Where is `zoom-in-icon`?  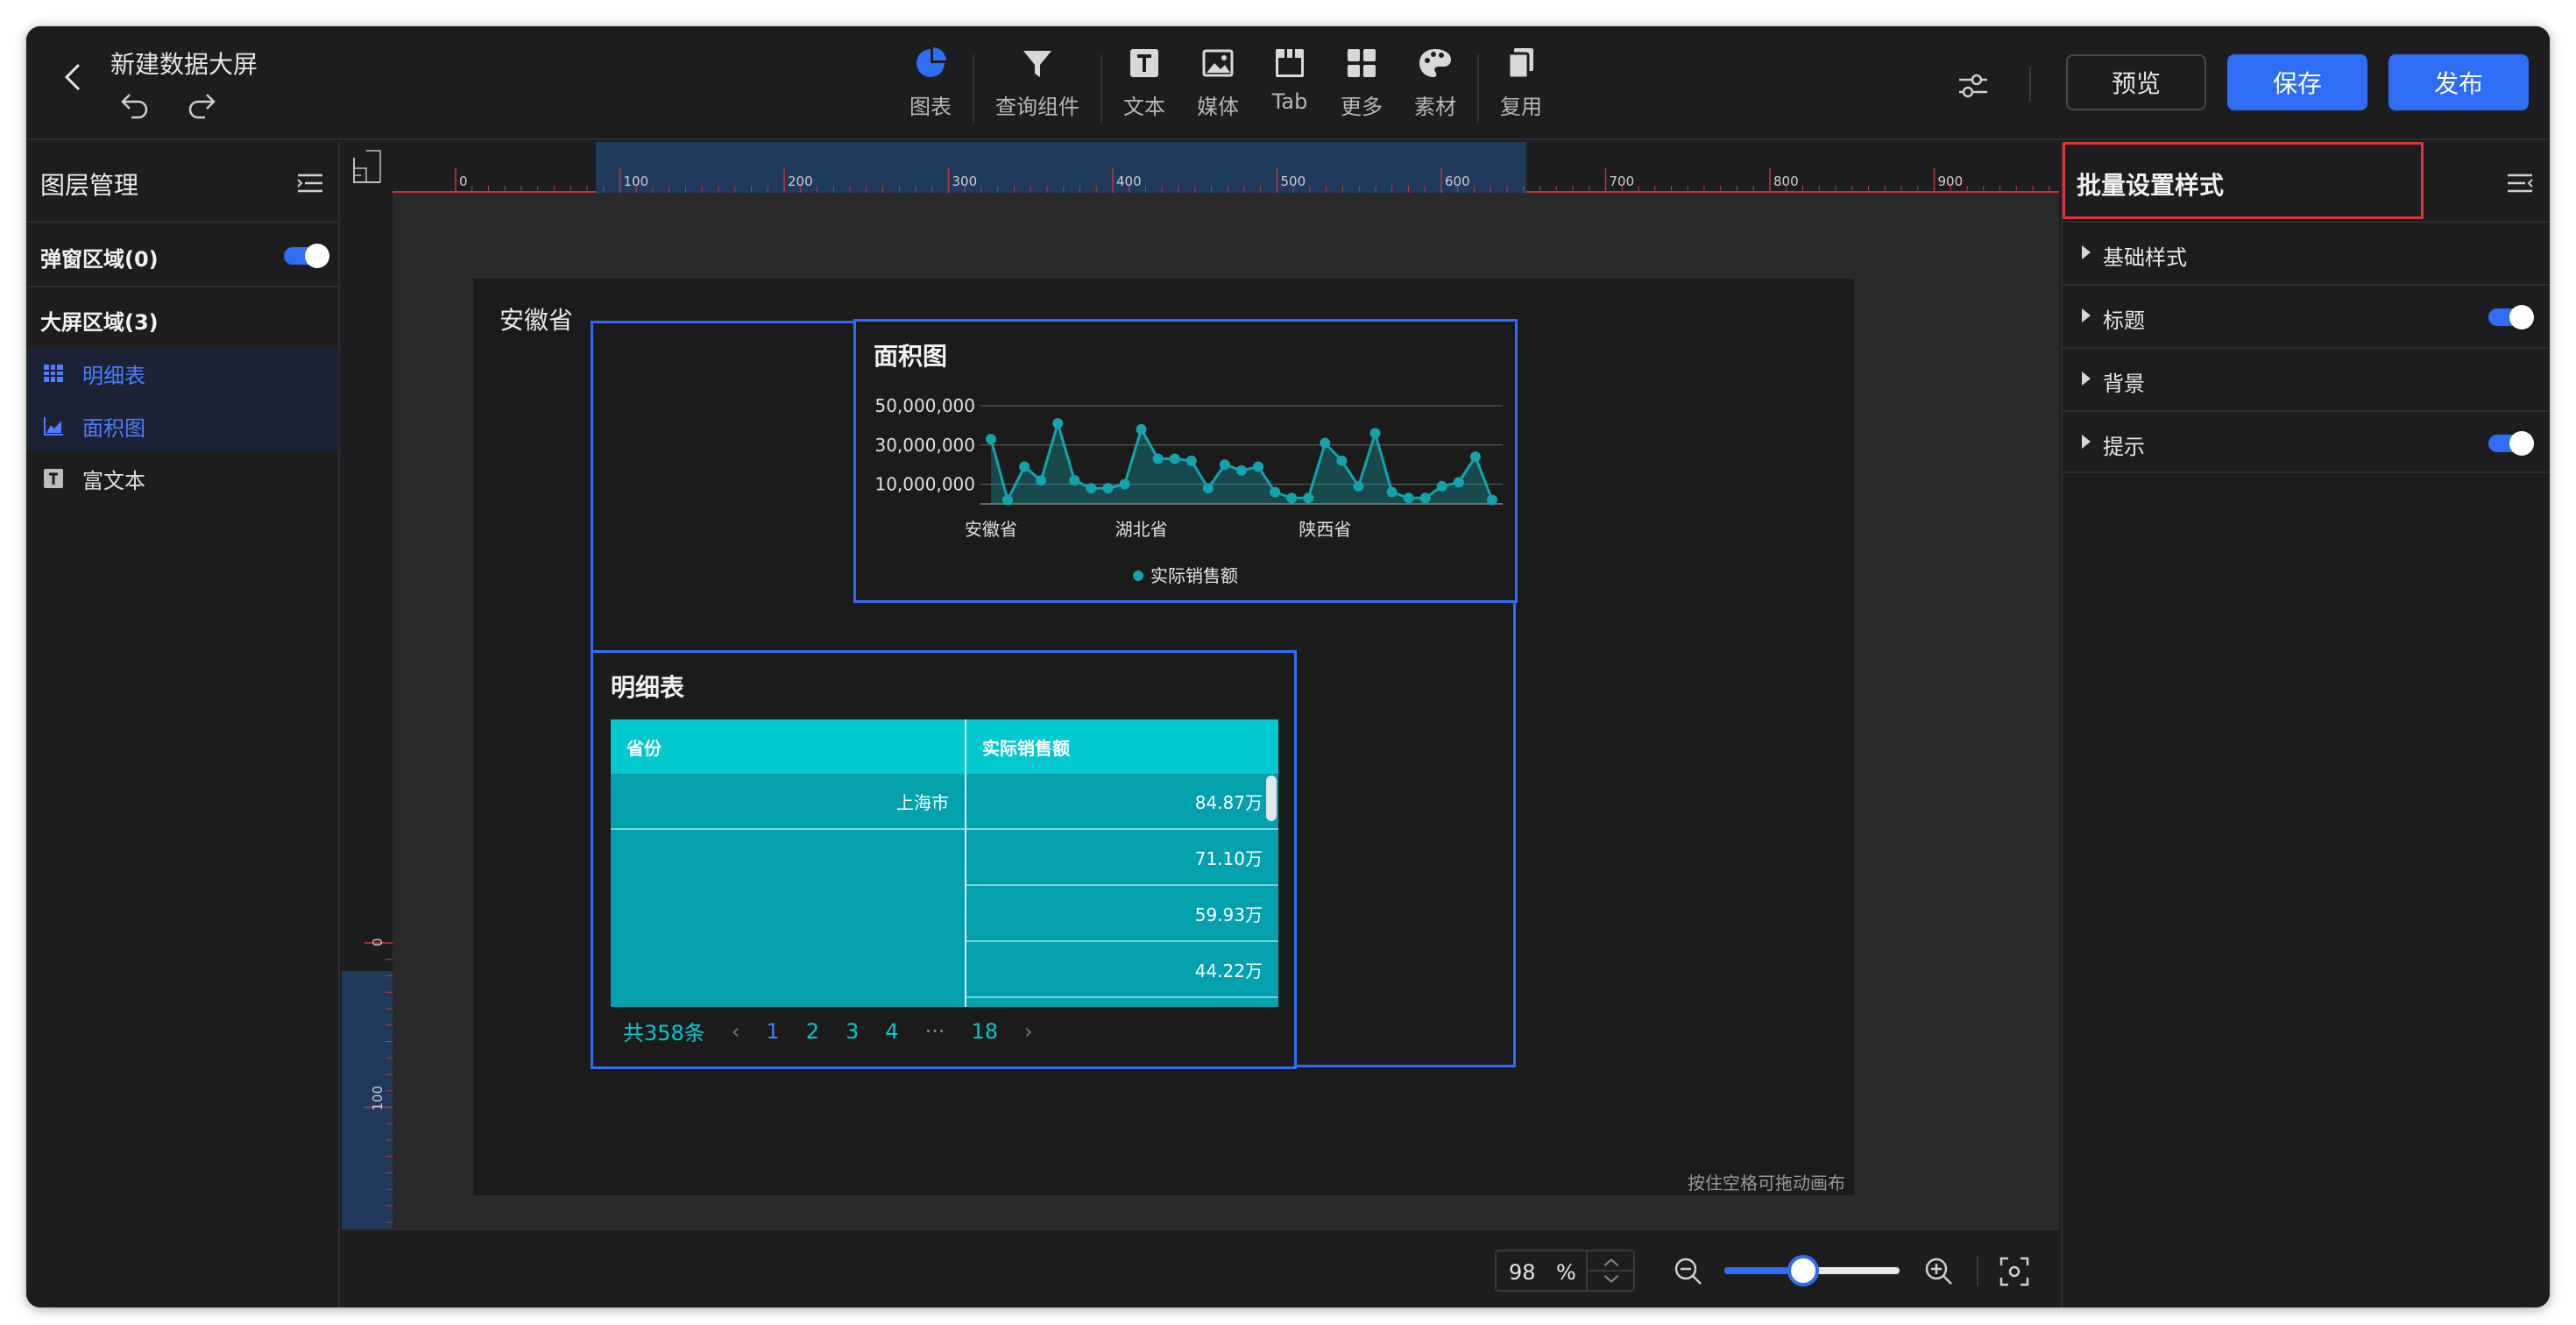 zoom-in-icon is located at coordinates (1939, 1271).